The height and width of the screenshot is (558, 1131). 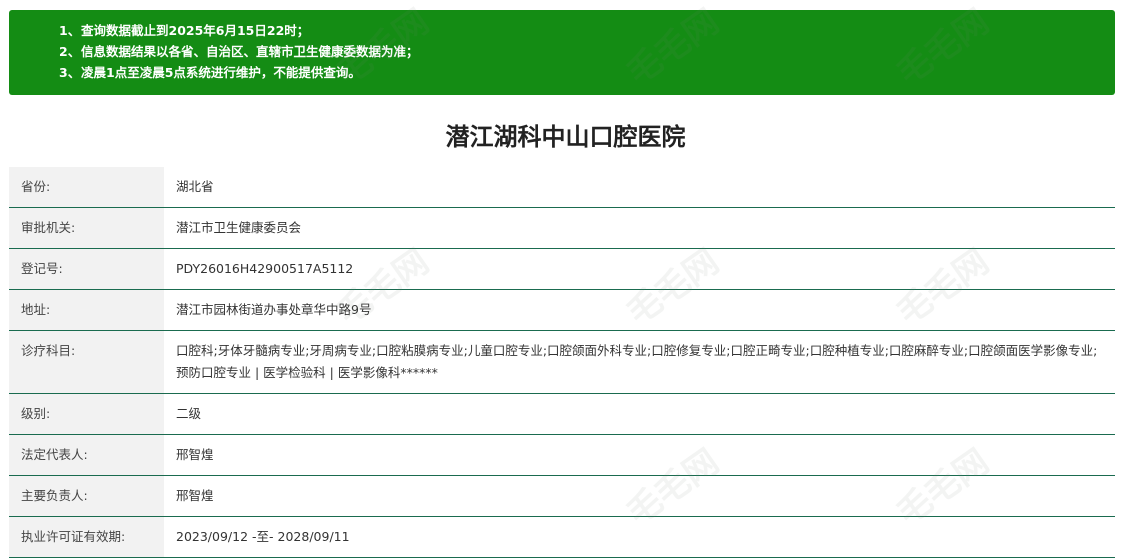 I want to click on table-row: 主要负责人: 邢智煌, so click(x=562, y=496).